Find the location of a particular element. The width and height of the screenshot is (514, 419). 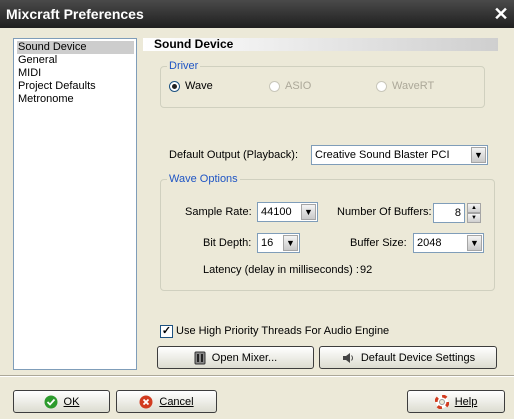

sample-rate-value: 44100 is located at coordinates (276, 212).